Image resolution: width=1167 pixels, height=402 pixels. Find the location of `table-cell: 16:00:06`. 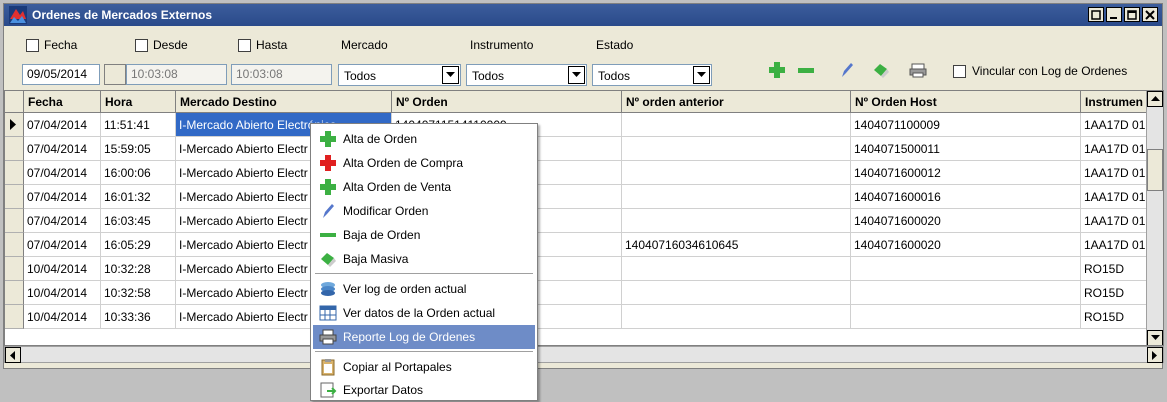

table-cell: 16:00:06 is located at coordinates (138, 173).